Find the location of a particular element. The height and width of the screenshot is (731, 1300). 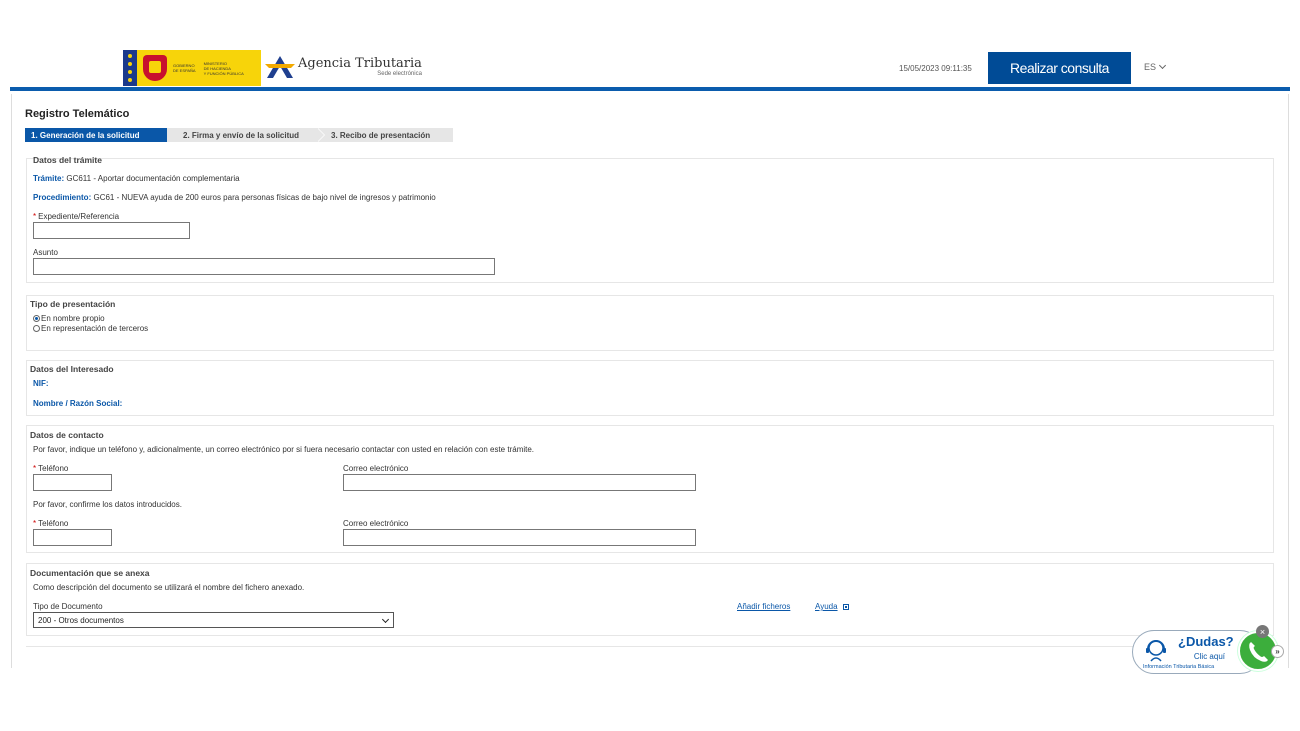

dudas-title: ¿Dudas? is located at coordinates (1206, 641).